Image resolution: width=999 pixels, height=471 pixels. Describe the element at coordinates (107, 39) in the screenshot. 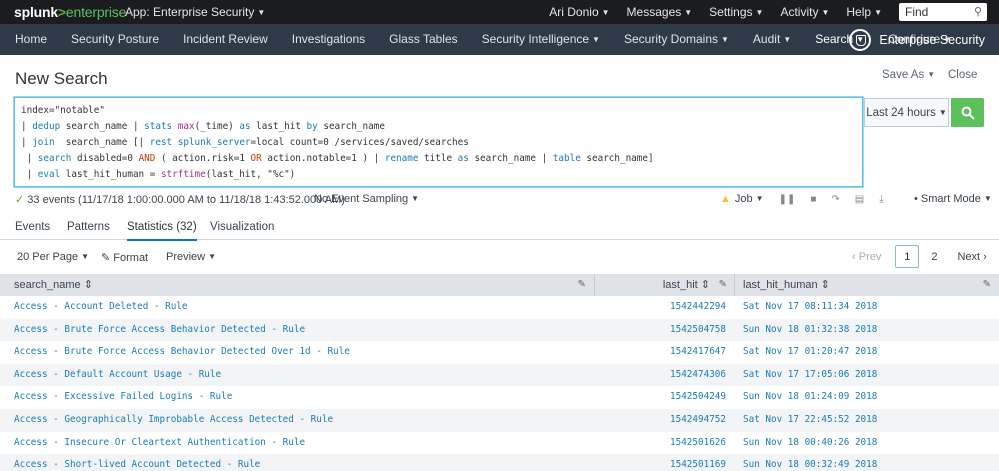

I see `nav-security-posture: Security Posture` at that location.